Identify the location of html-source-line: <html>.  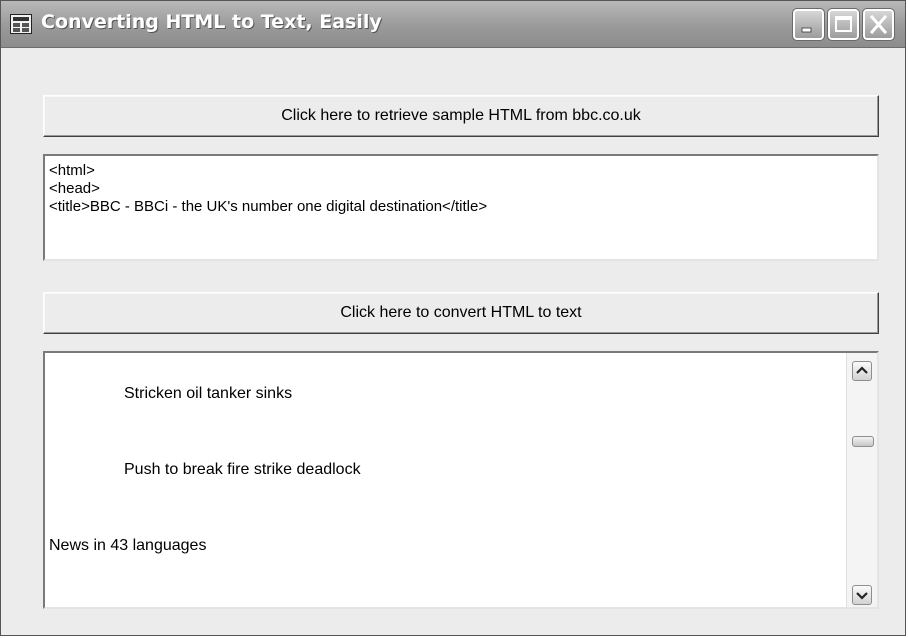
(72, 170).